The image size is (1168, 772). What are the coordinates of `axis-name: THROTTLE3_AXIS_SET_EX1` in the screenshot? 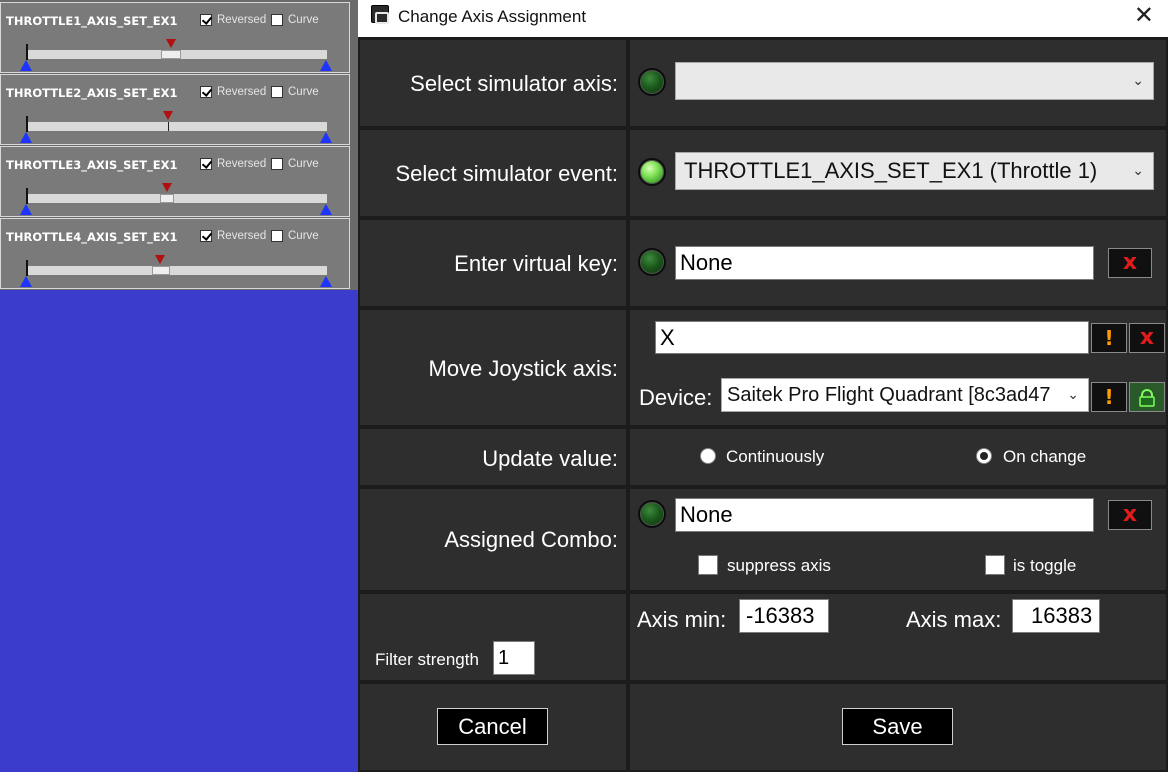 It's located at (92, 165).